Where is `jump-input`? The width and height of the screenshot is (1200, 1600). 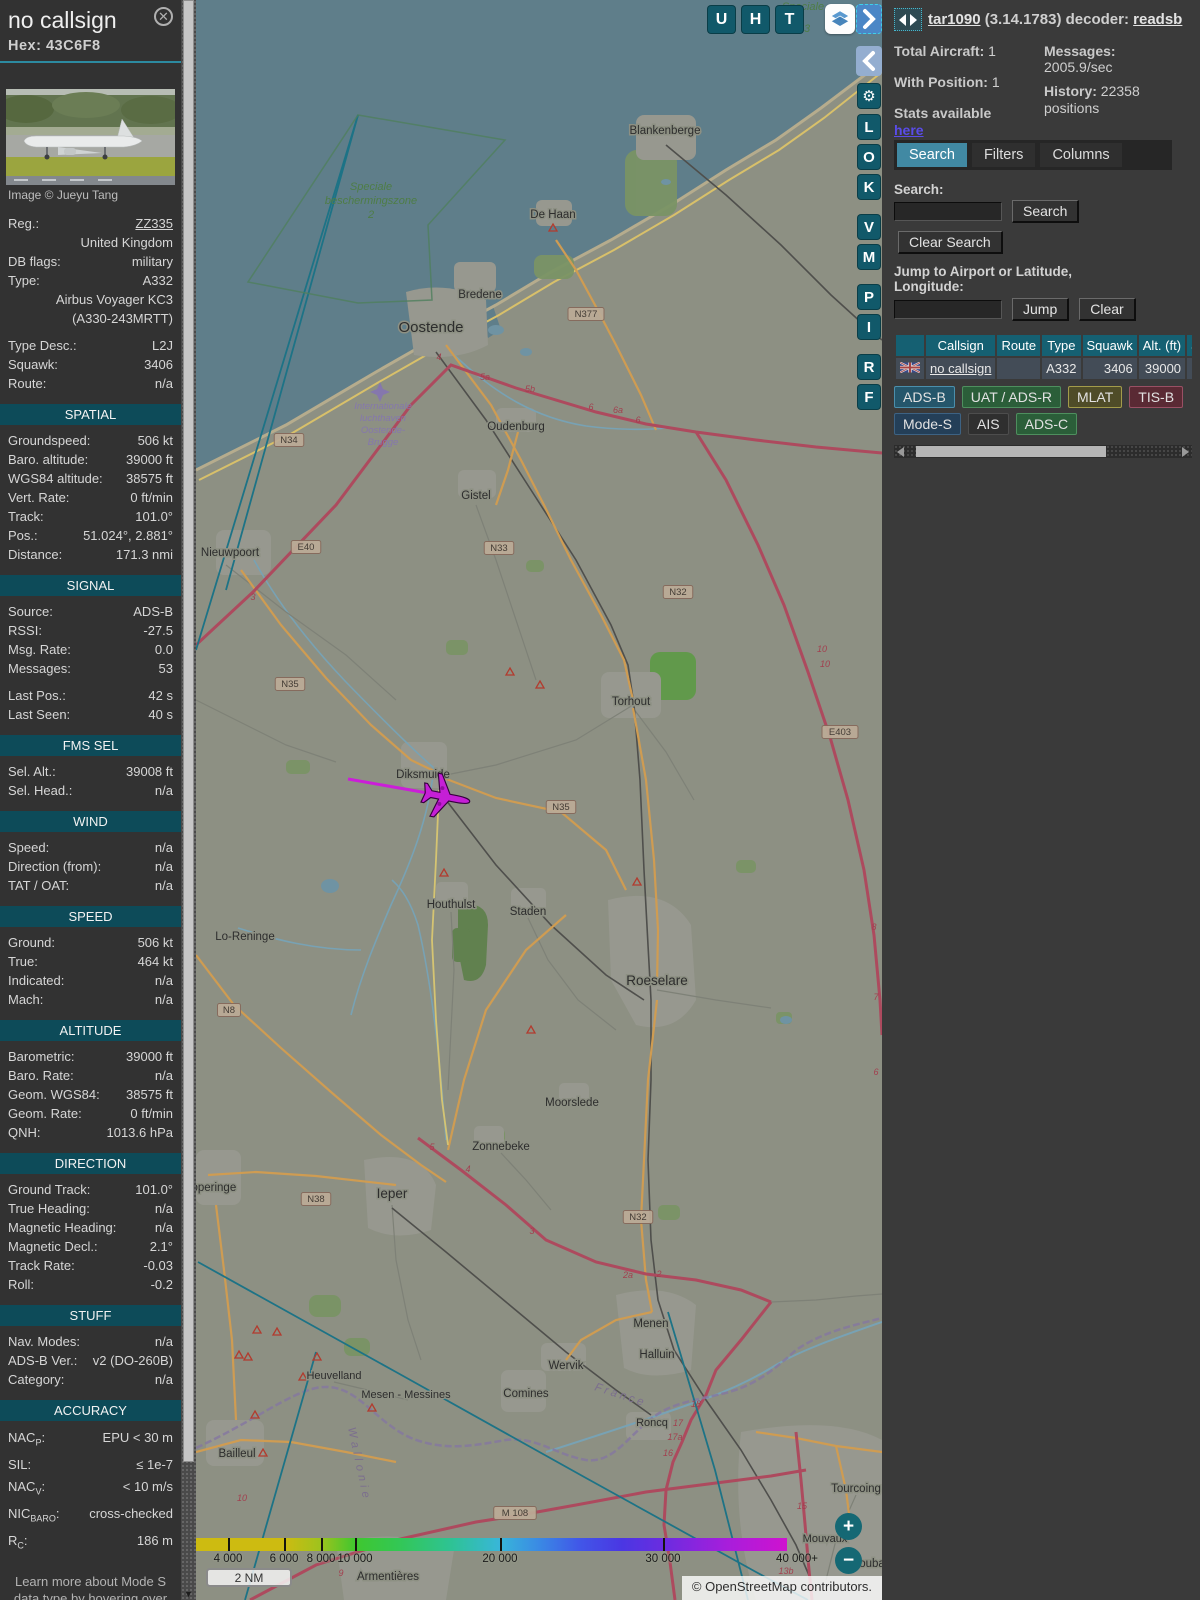
jump-input is located at coordinates (948, 309).